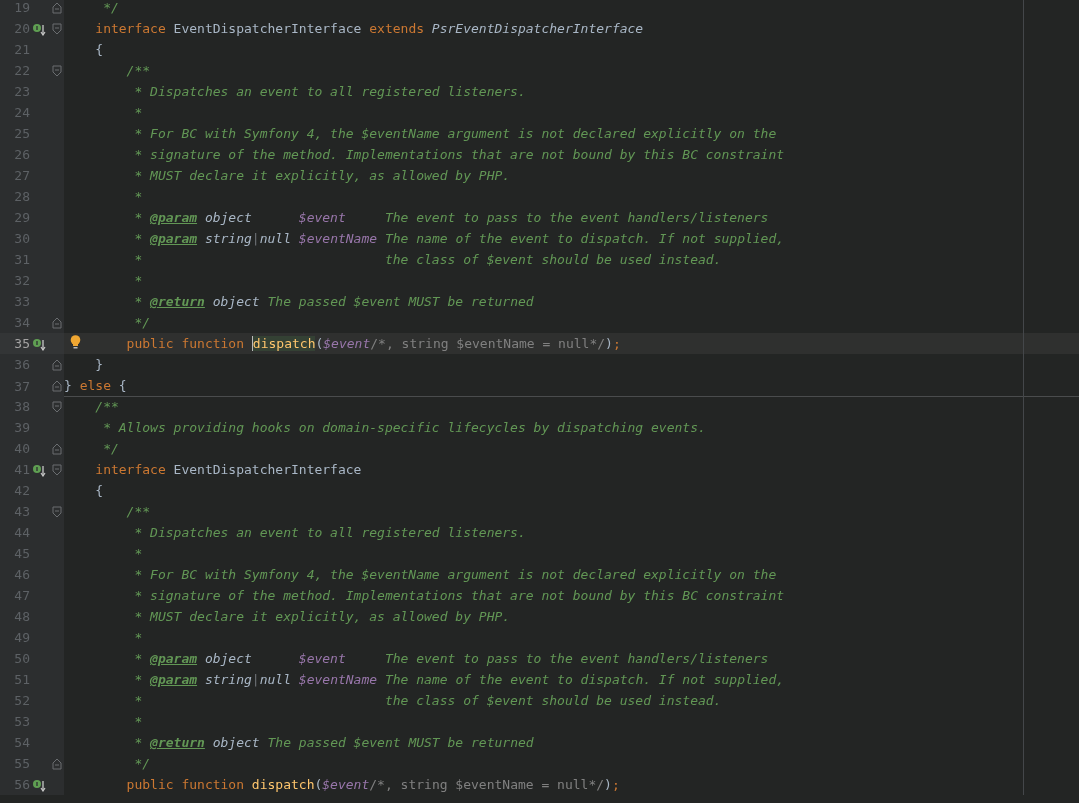  What do you see at coordinates (228, 470) in the screenshot?
I see `code-line: interface EventDispatcherInterface` at bounding box center [228, 470].